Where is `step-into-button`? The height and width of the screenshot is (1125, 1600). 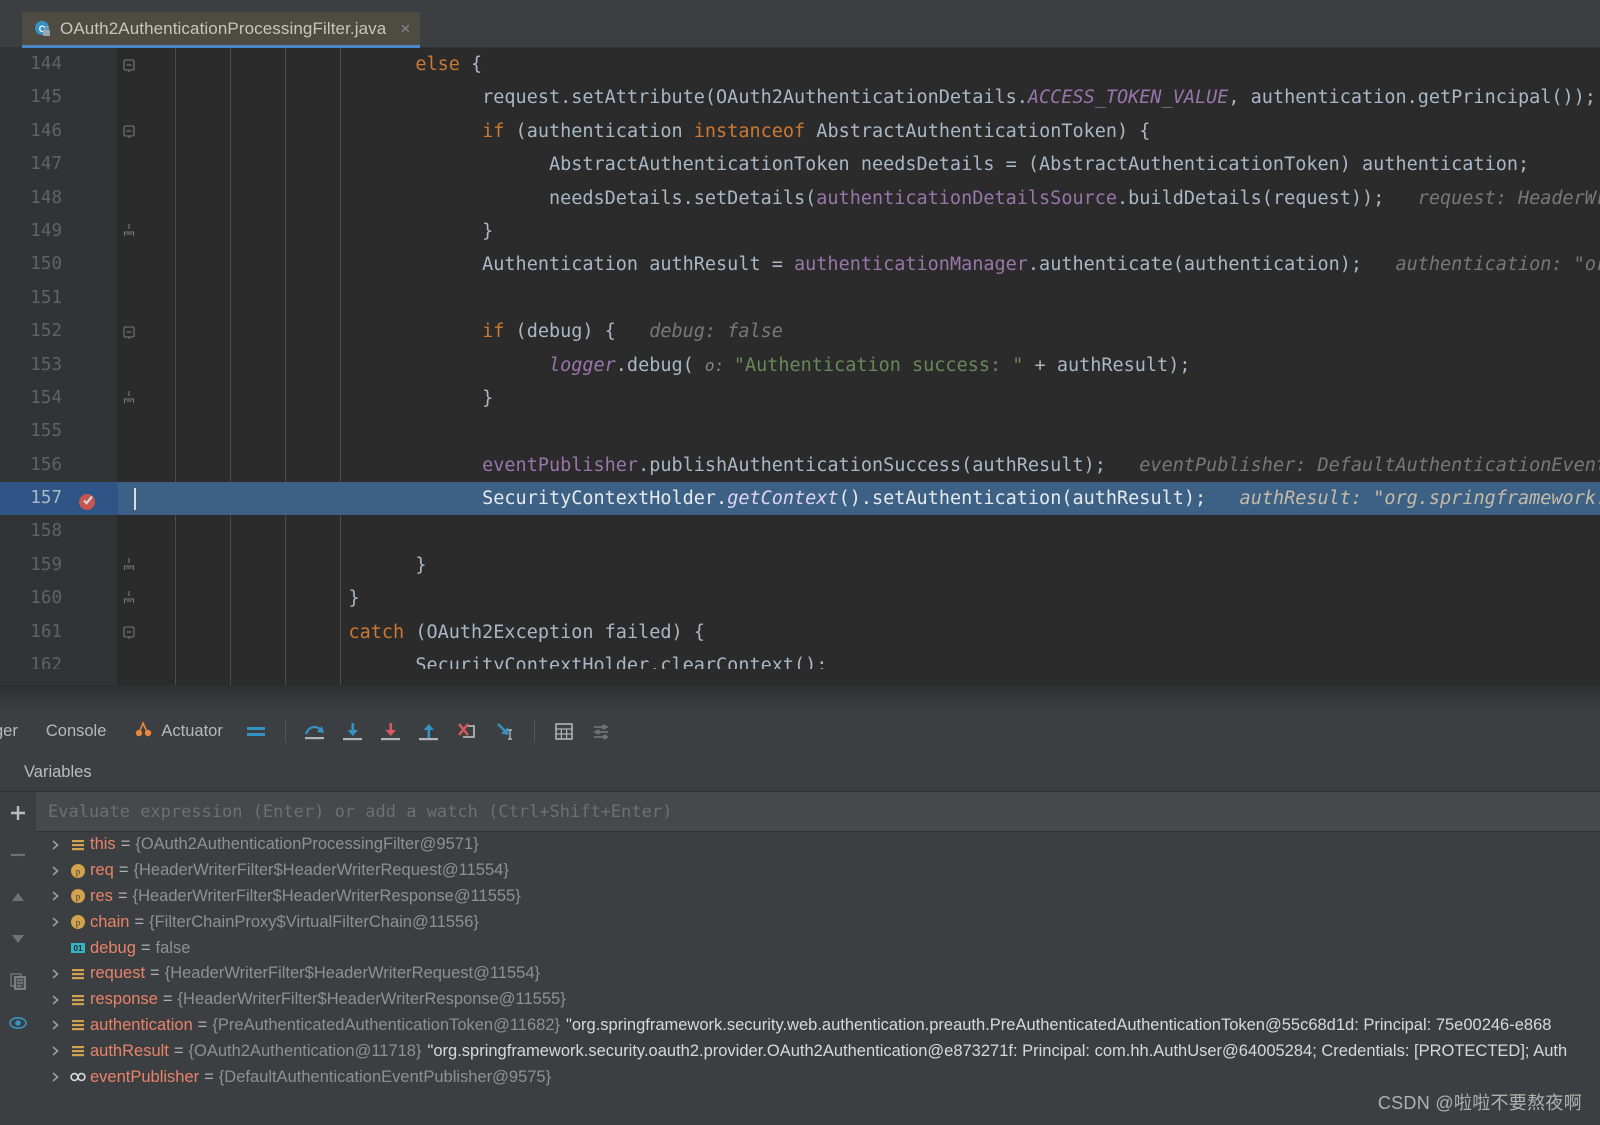
step-into-button is located at coordinates (353, 731).